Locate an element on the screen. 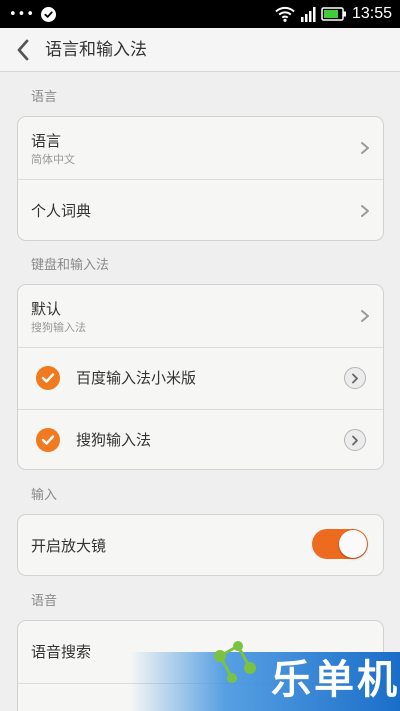 The width and height of the screenshot is (400, 711). default-ime-row: 默认 搜狗输入法 is located at coordinates (200, 316).